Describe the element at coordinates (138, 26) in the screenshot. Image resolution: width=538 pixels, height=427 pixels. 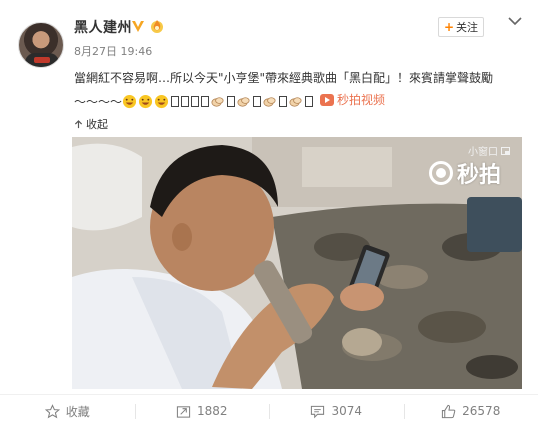
I see `verified-badge-icon` at that location.